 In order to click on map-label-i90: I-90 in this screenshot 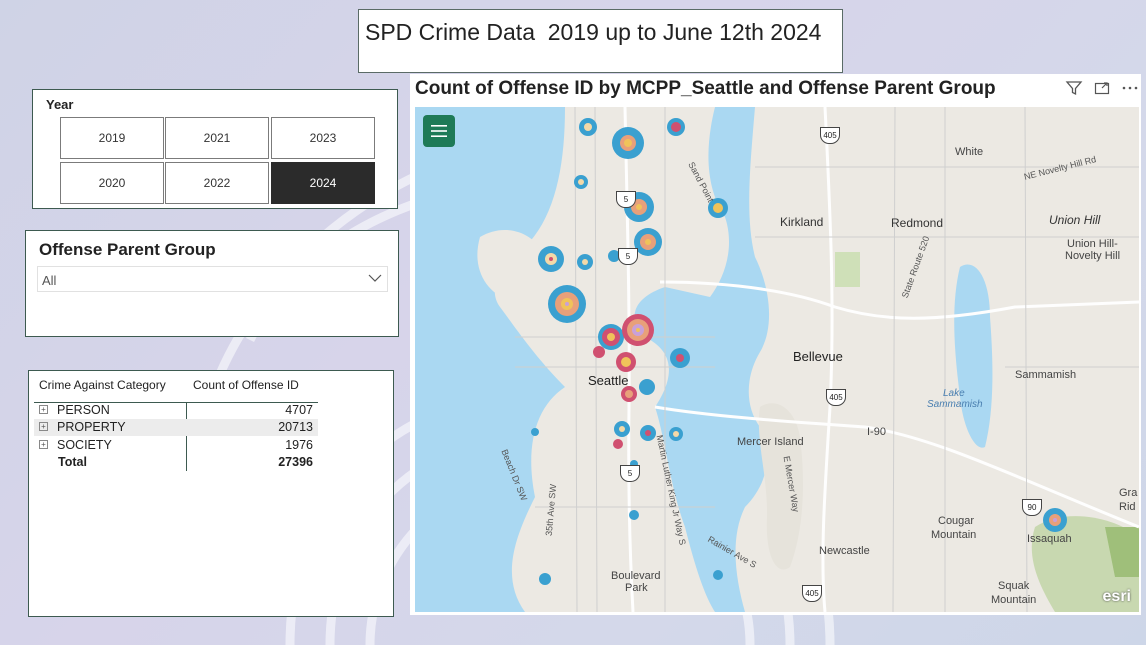, I will do `click(876, 432)`.